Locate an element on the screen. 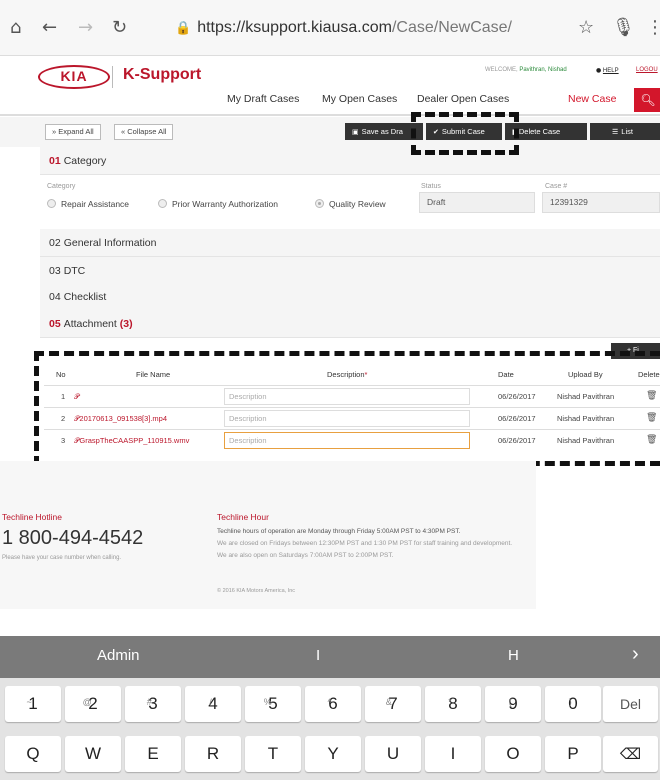 The image size is (660, 780). user-name: Pavithran, Nishad is located at coordinates (542, 70).